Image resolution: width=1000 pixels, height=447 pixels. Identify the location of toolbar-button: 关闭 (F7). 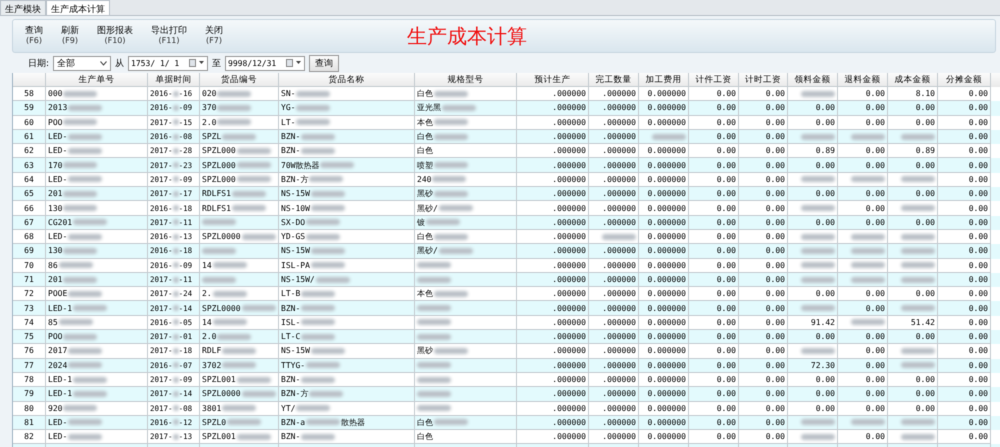
(214, 36).